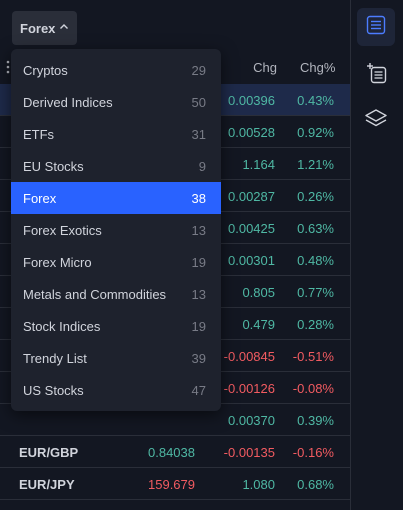  What do you see at coordinates (315, 324) in the screenshot?
I see `change-percent-cell: 0.28%` at bounding box center [315, 324].